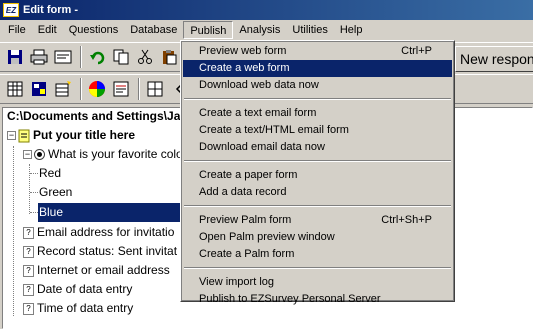 The width and height of the screenshot is (533, 329). I want to click on menu-item-preview-web-form: Preview web form Ctrl+P, so click(317, 51).